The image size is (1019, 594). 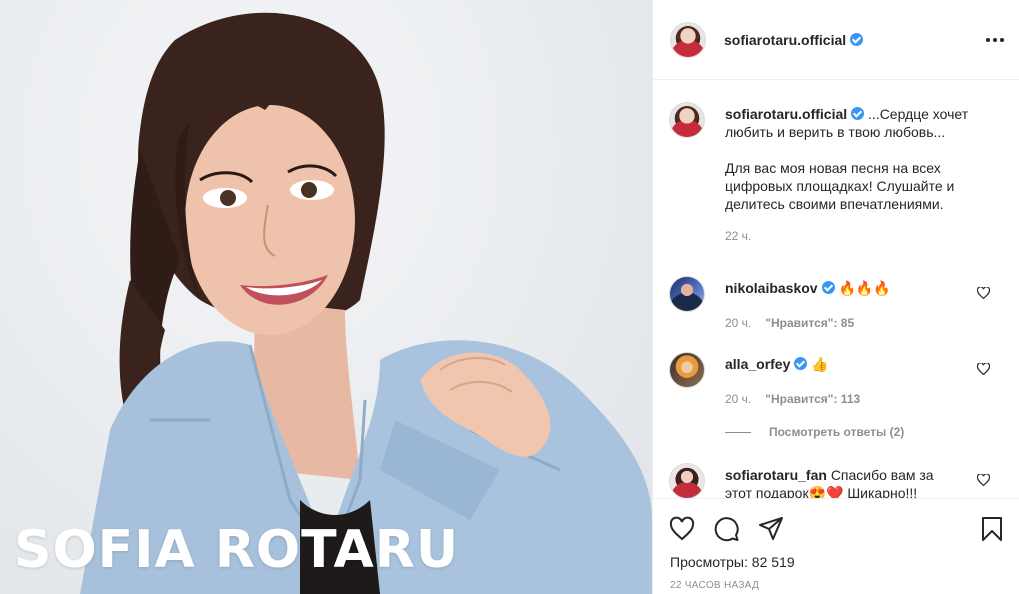 What do you see at coordinates (809, 323) in the screenshot?
I see `comment-likes: "Нравится": 85` at bounding box center [809, 323].